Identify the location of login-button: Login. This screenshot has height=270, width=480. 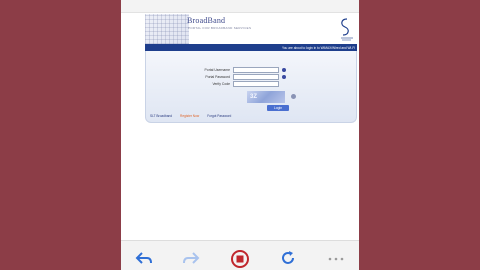
(278, 108).